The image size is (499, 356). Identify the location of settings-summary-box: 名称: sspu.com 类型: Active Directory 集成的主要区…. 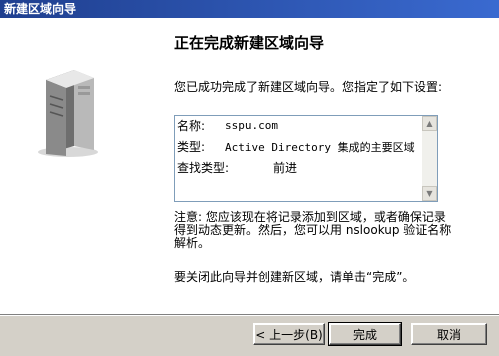
(306, 158).